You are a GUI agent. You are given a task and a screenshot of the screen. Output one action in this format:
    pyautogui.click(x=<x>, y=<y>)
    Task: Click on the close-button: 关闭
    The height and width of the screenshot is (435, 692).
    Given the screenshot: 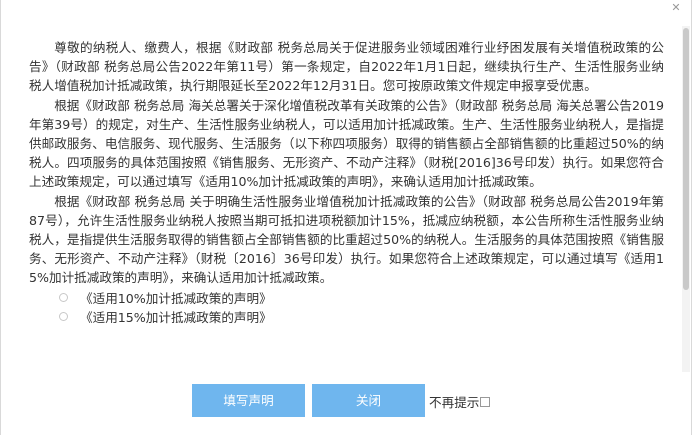 What is the action you would take?
    pyautogui.click(x=368, y=400)
    